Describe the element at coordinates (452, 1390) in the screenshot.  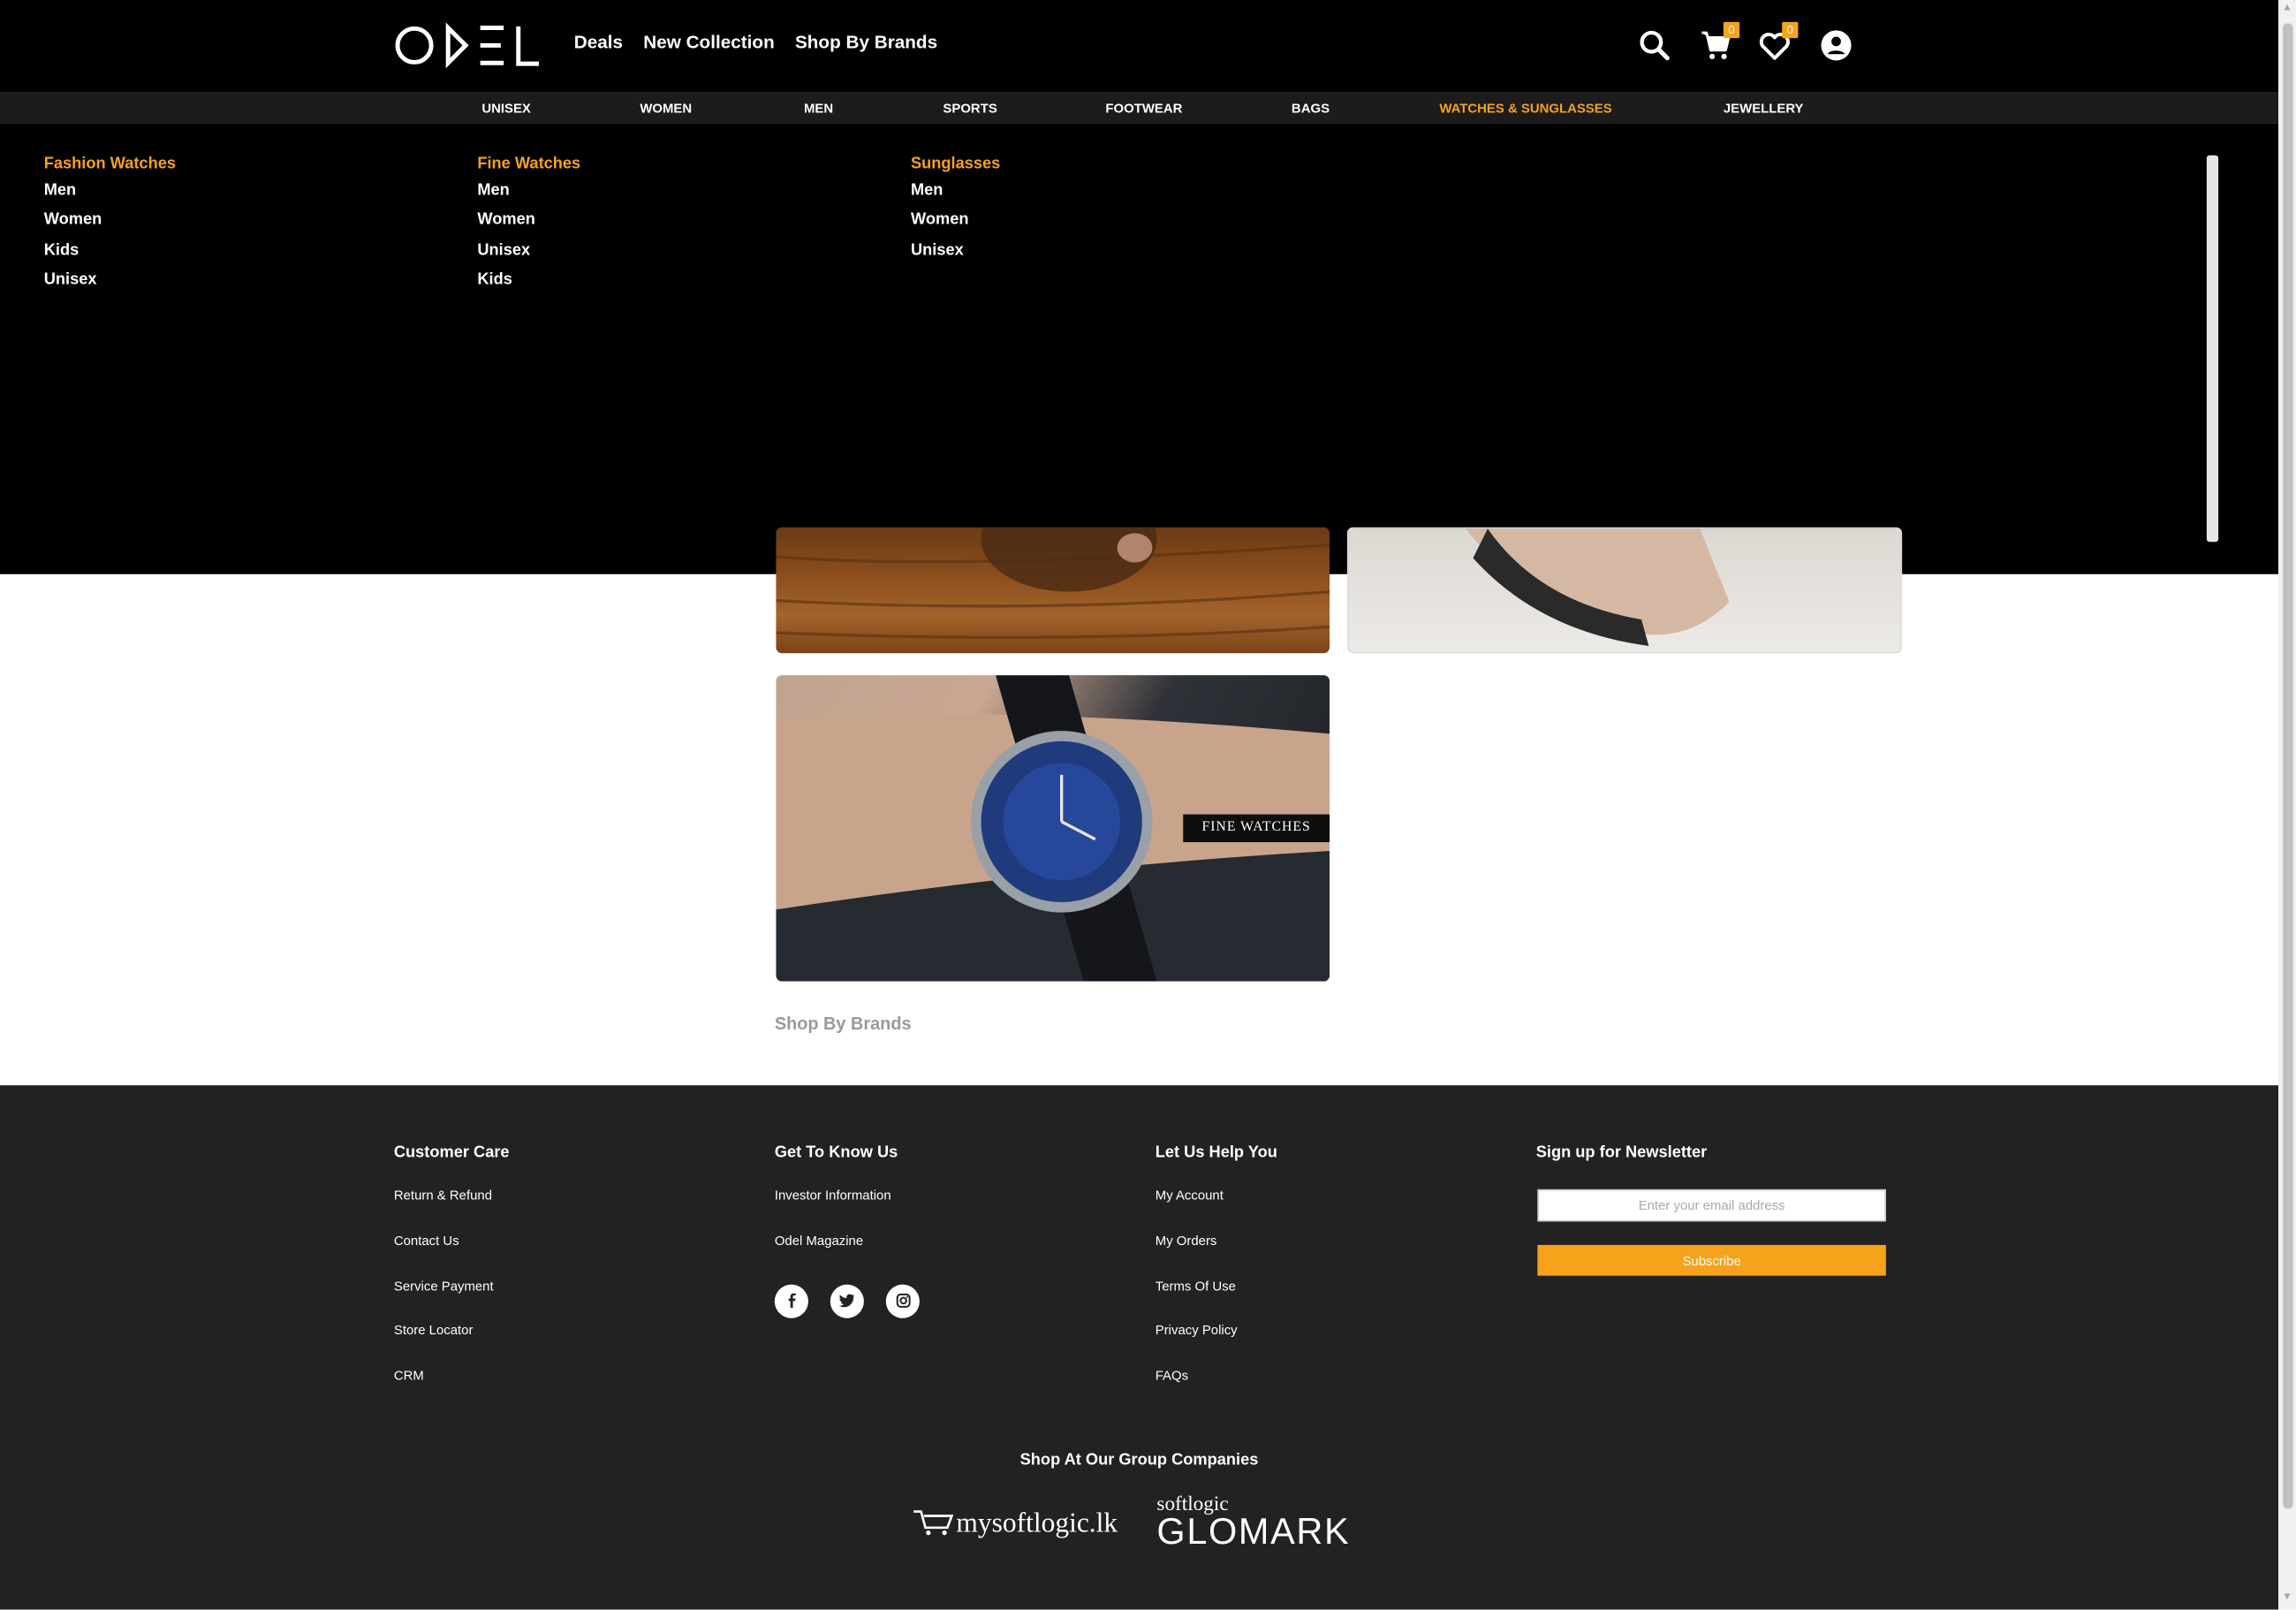
I see `footer-link-crm: CRM` at that location.